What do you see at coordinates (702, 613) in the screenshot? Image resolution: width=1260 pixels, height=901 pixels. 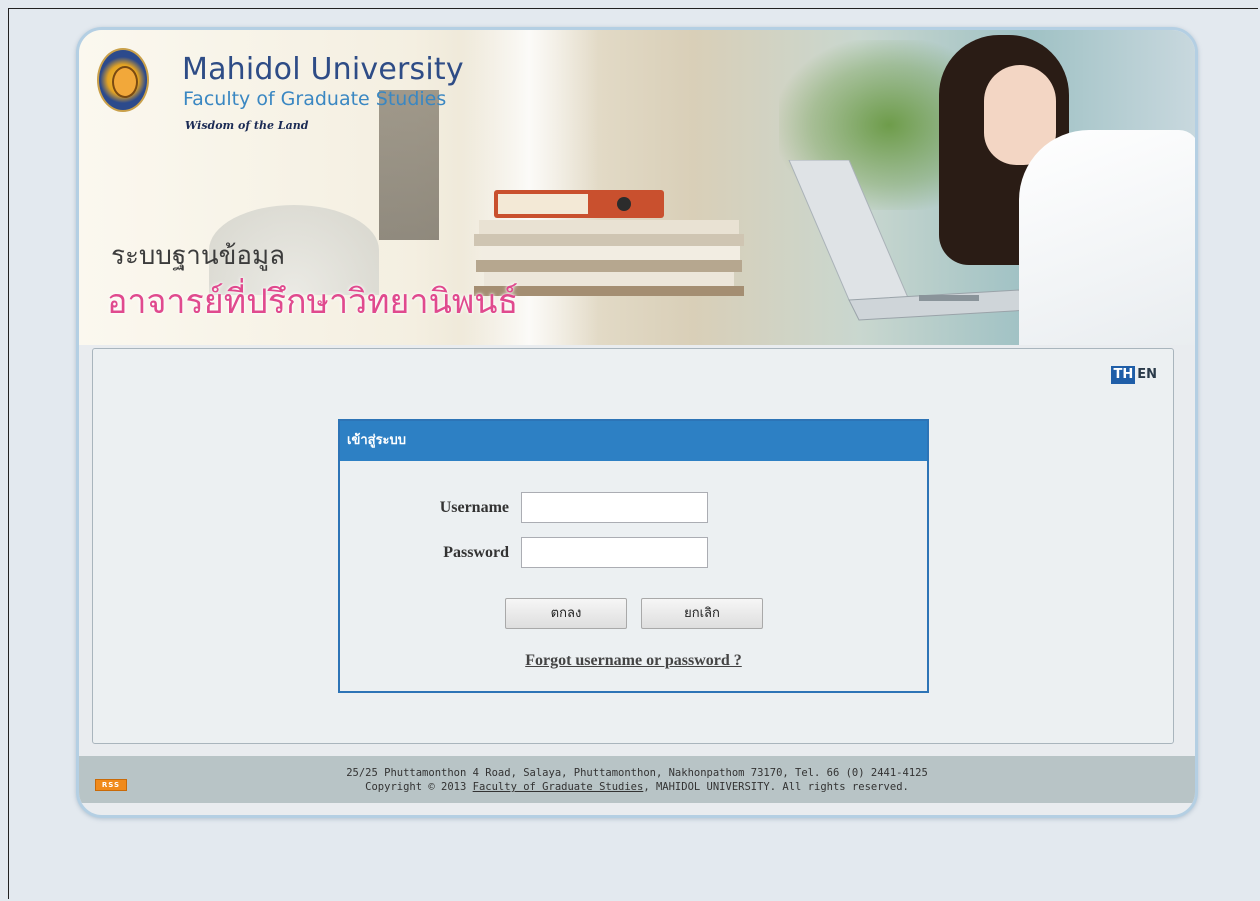 I see `cancel-button: ยกเลิก` at bounding box center [702, 613].